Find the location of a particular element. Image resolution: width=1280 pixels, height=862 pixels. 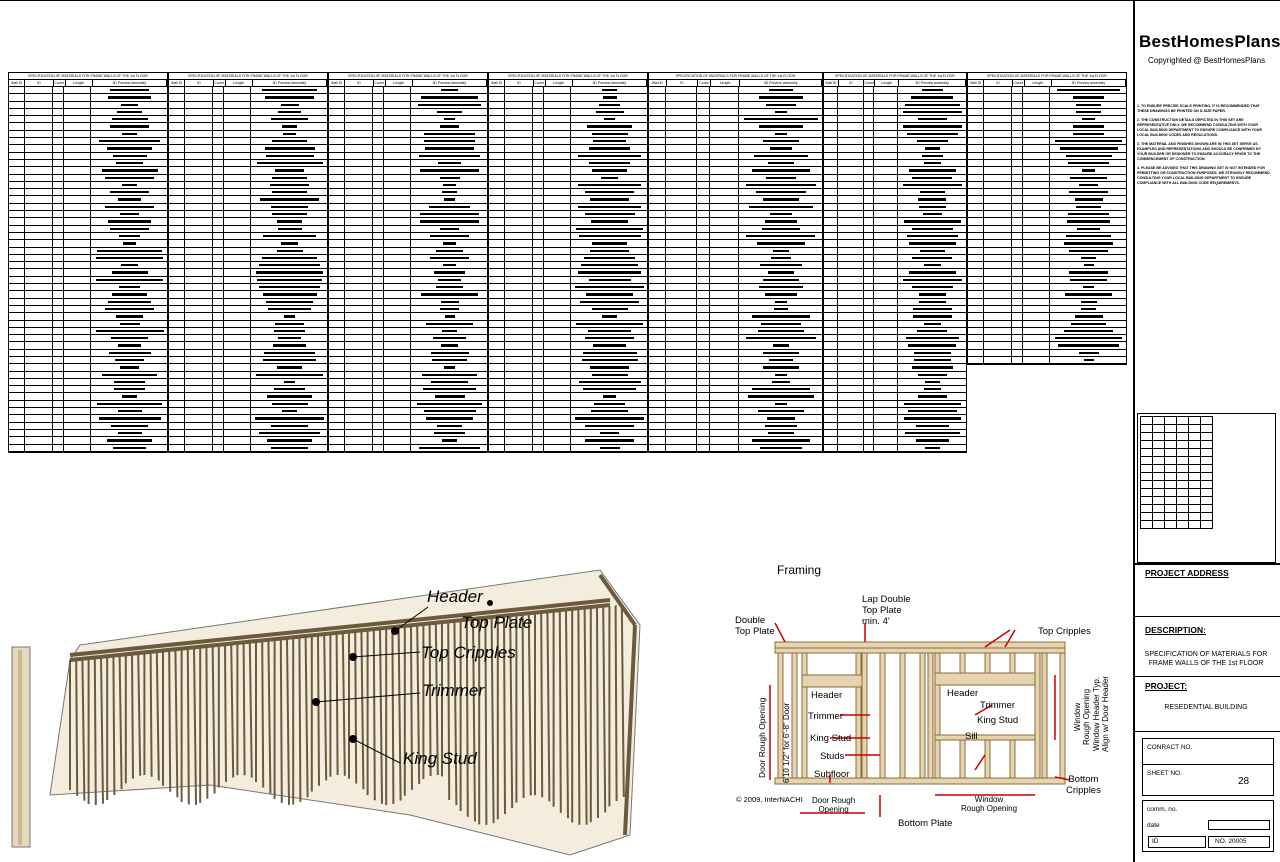

table-header: Wall ID is located at coordinates (831, 83).